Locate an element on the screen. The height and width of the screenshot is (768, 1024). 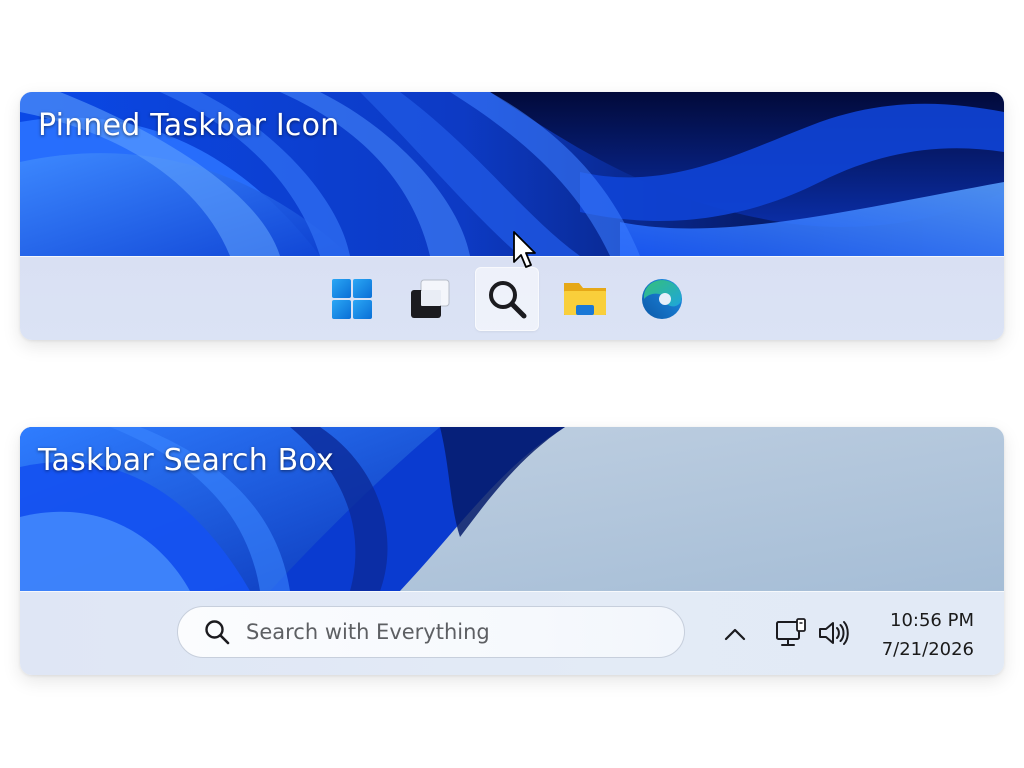
network-icon is located at coordinates (791, 632).